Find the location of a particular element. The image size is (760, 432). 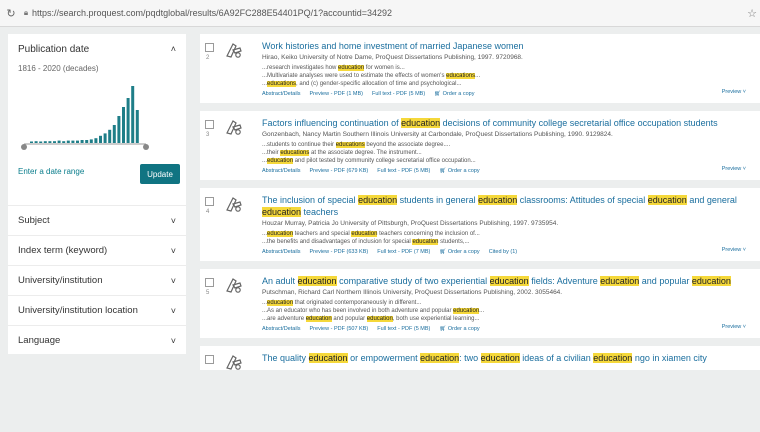

range-end-handle is located at coordinates (146, 147).